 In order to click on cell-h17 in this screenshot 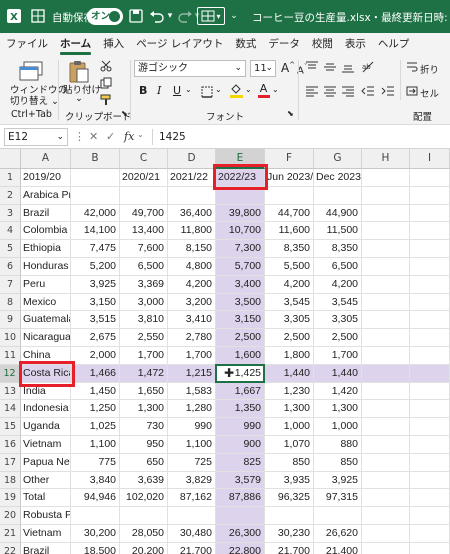, I will do `click(386, 462)`.